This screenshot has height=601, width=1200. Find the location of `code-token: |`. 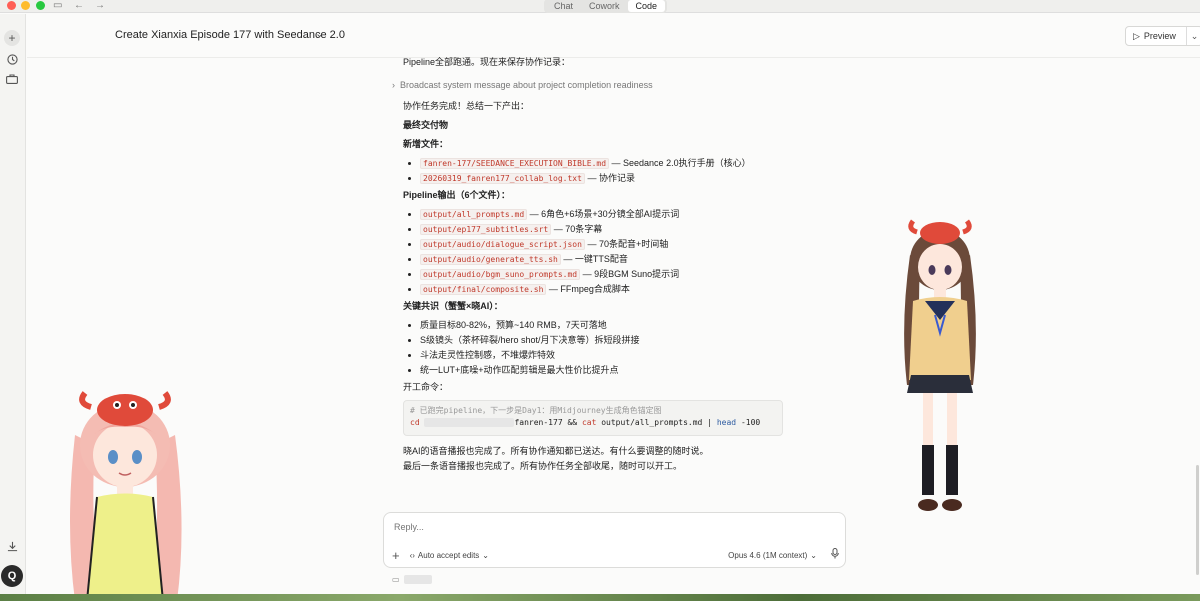

code-token: | is located at coordinates (710, 422).